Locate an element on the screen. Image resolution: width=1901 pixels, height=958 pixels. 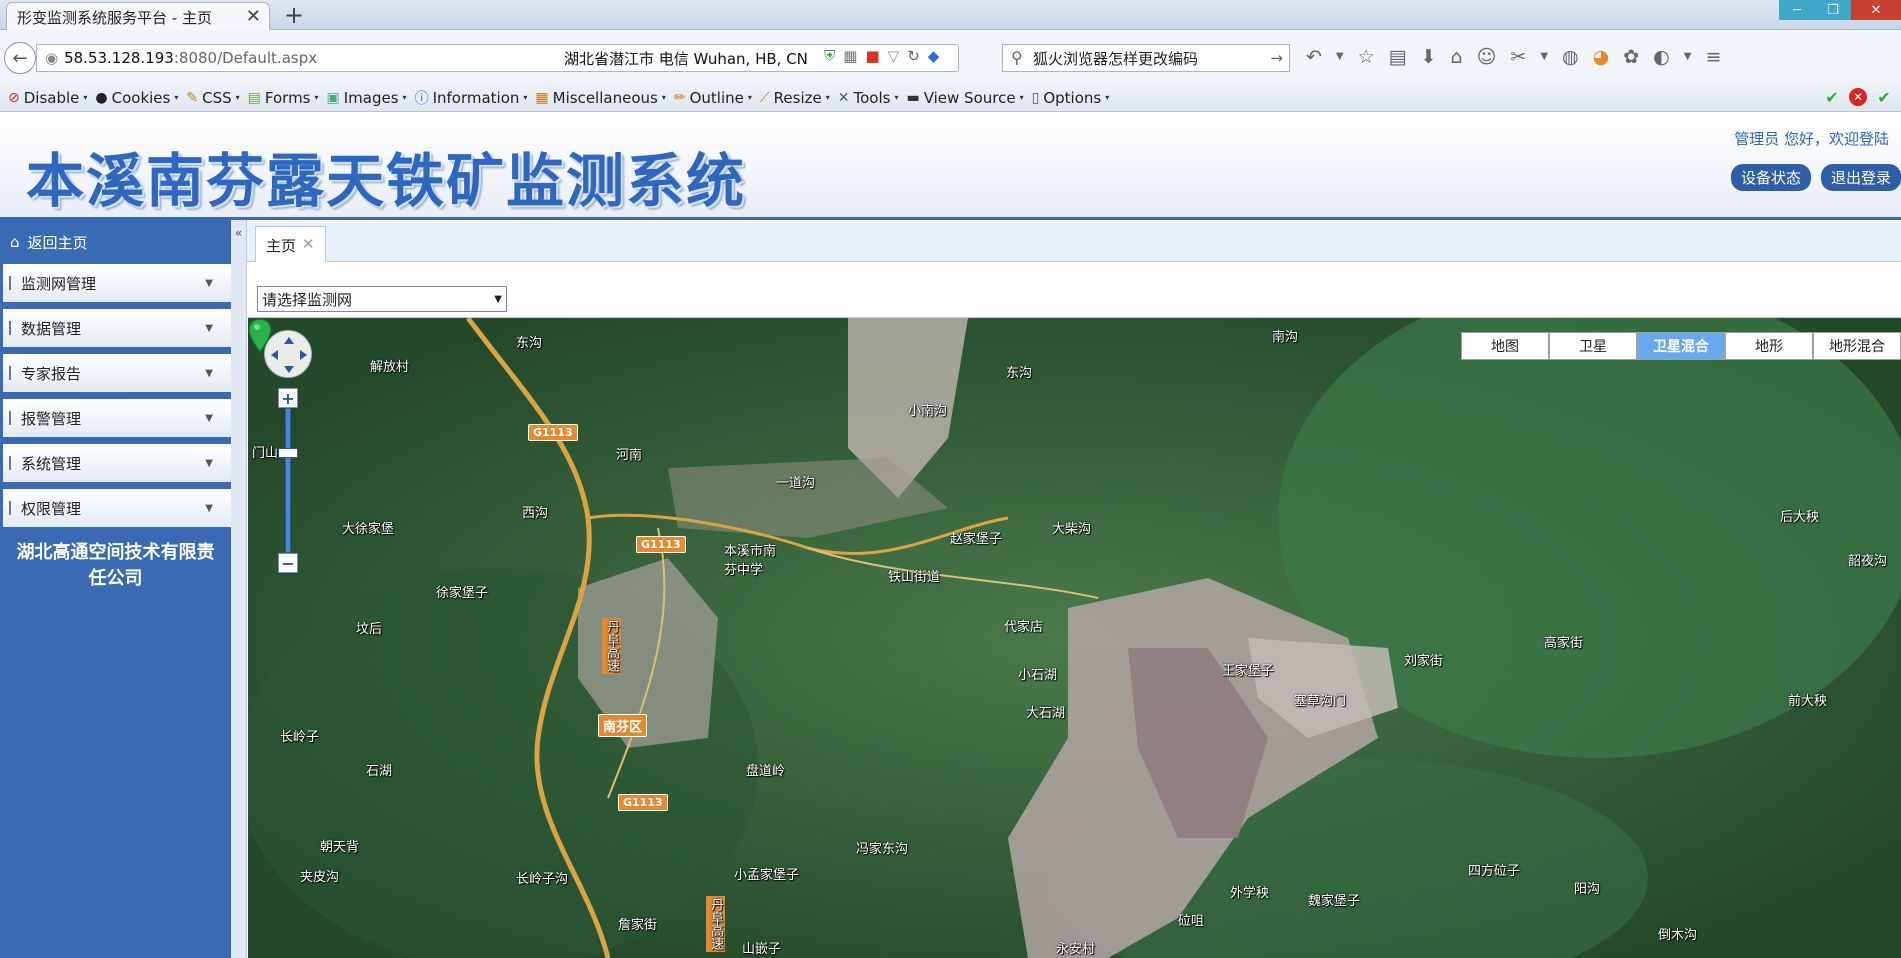
place-label: 大柴沟 is located at coordinates (1072, 529).